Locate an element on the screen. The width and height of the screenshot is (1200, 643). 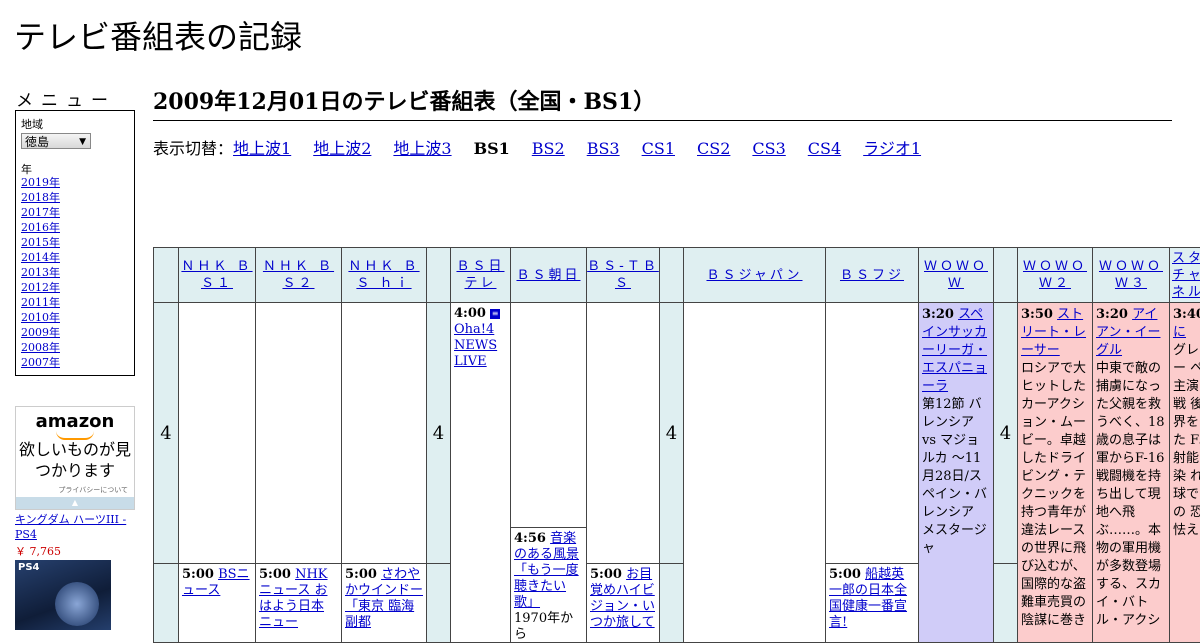
ad-collapse-arrow-icon: ▲ is located at coordinates (75, 503).